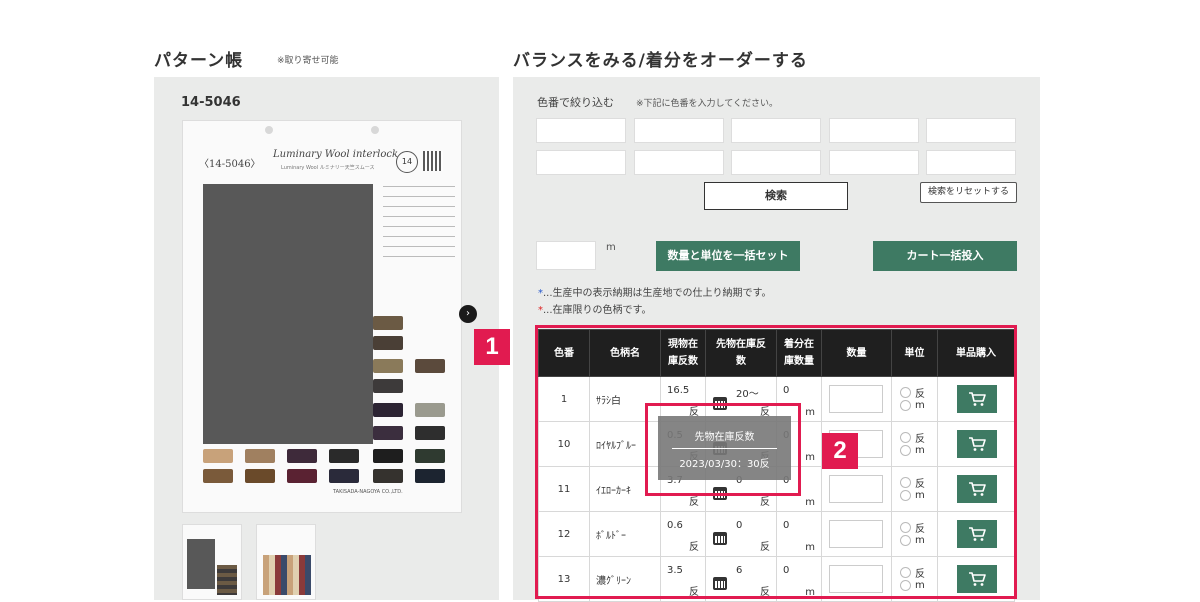 The width and height of the screenshot is (1200, 602). What do you see at coordinates (211, 102) in the screenshot?
I see `pattern-code: 14-5046` at bounding box center [211, 102].